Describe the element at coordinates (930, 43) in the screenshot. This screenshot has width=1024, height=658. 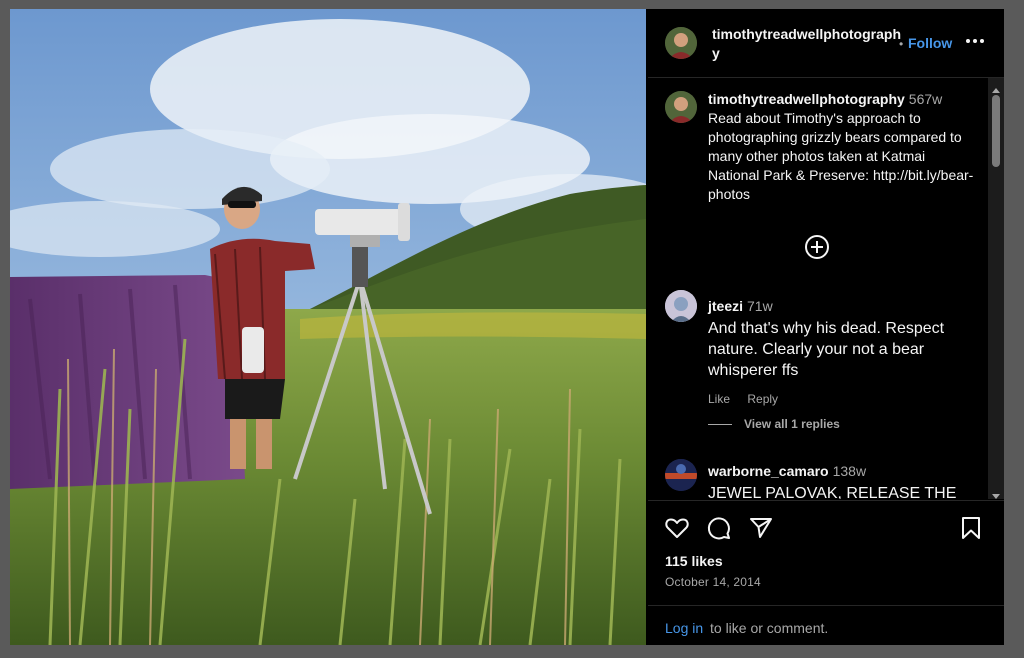
I see `follow-button: Follow` at that location.